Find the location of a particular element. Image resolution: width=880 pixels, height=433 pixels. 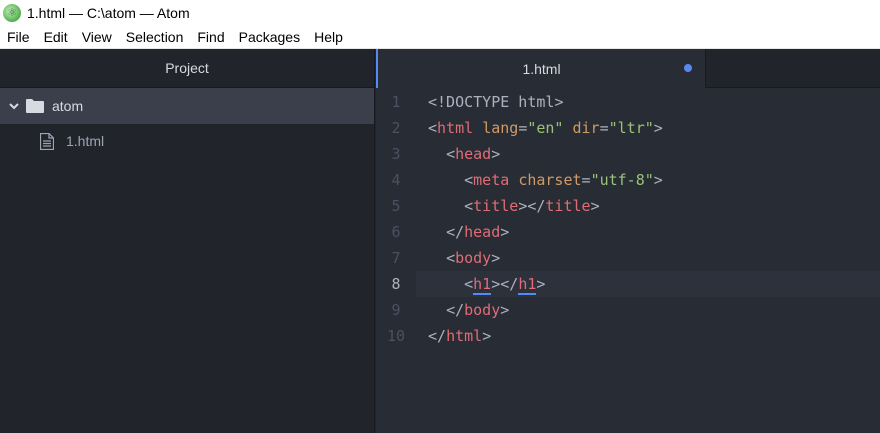

title-bar: ⚛ 1.html — C:\atom — Atom is located at coordinates (440, 12).